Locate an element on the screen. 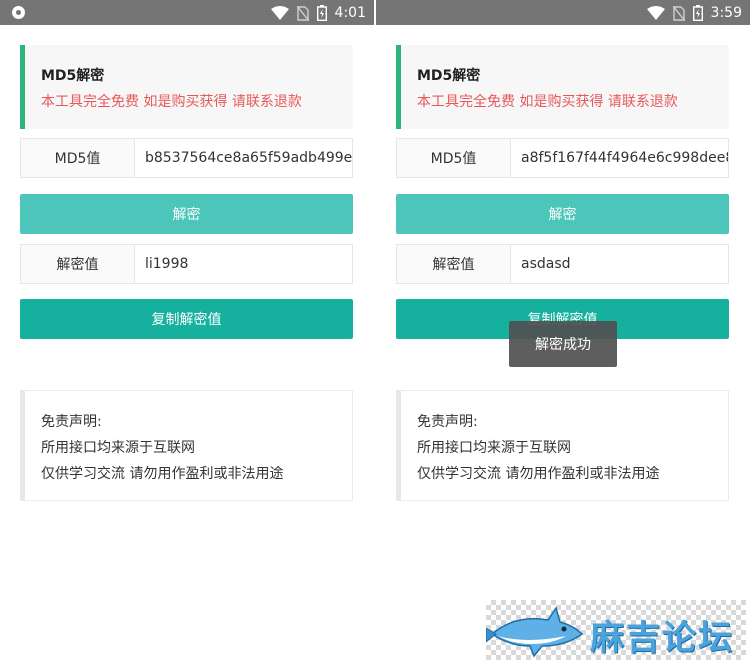  status-bar: 3:59 is located at coordinates (563, 12).